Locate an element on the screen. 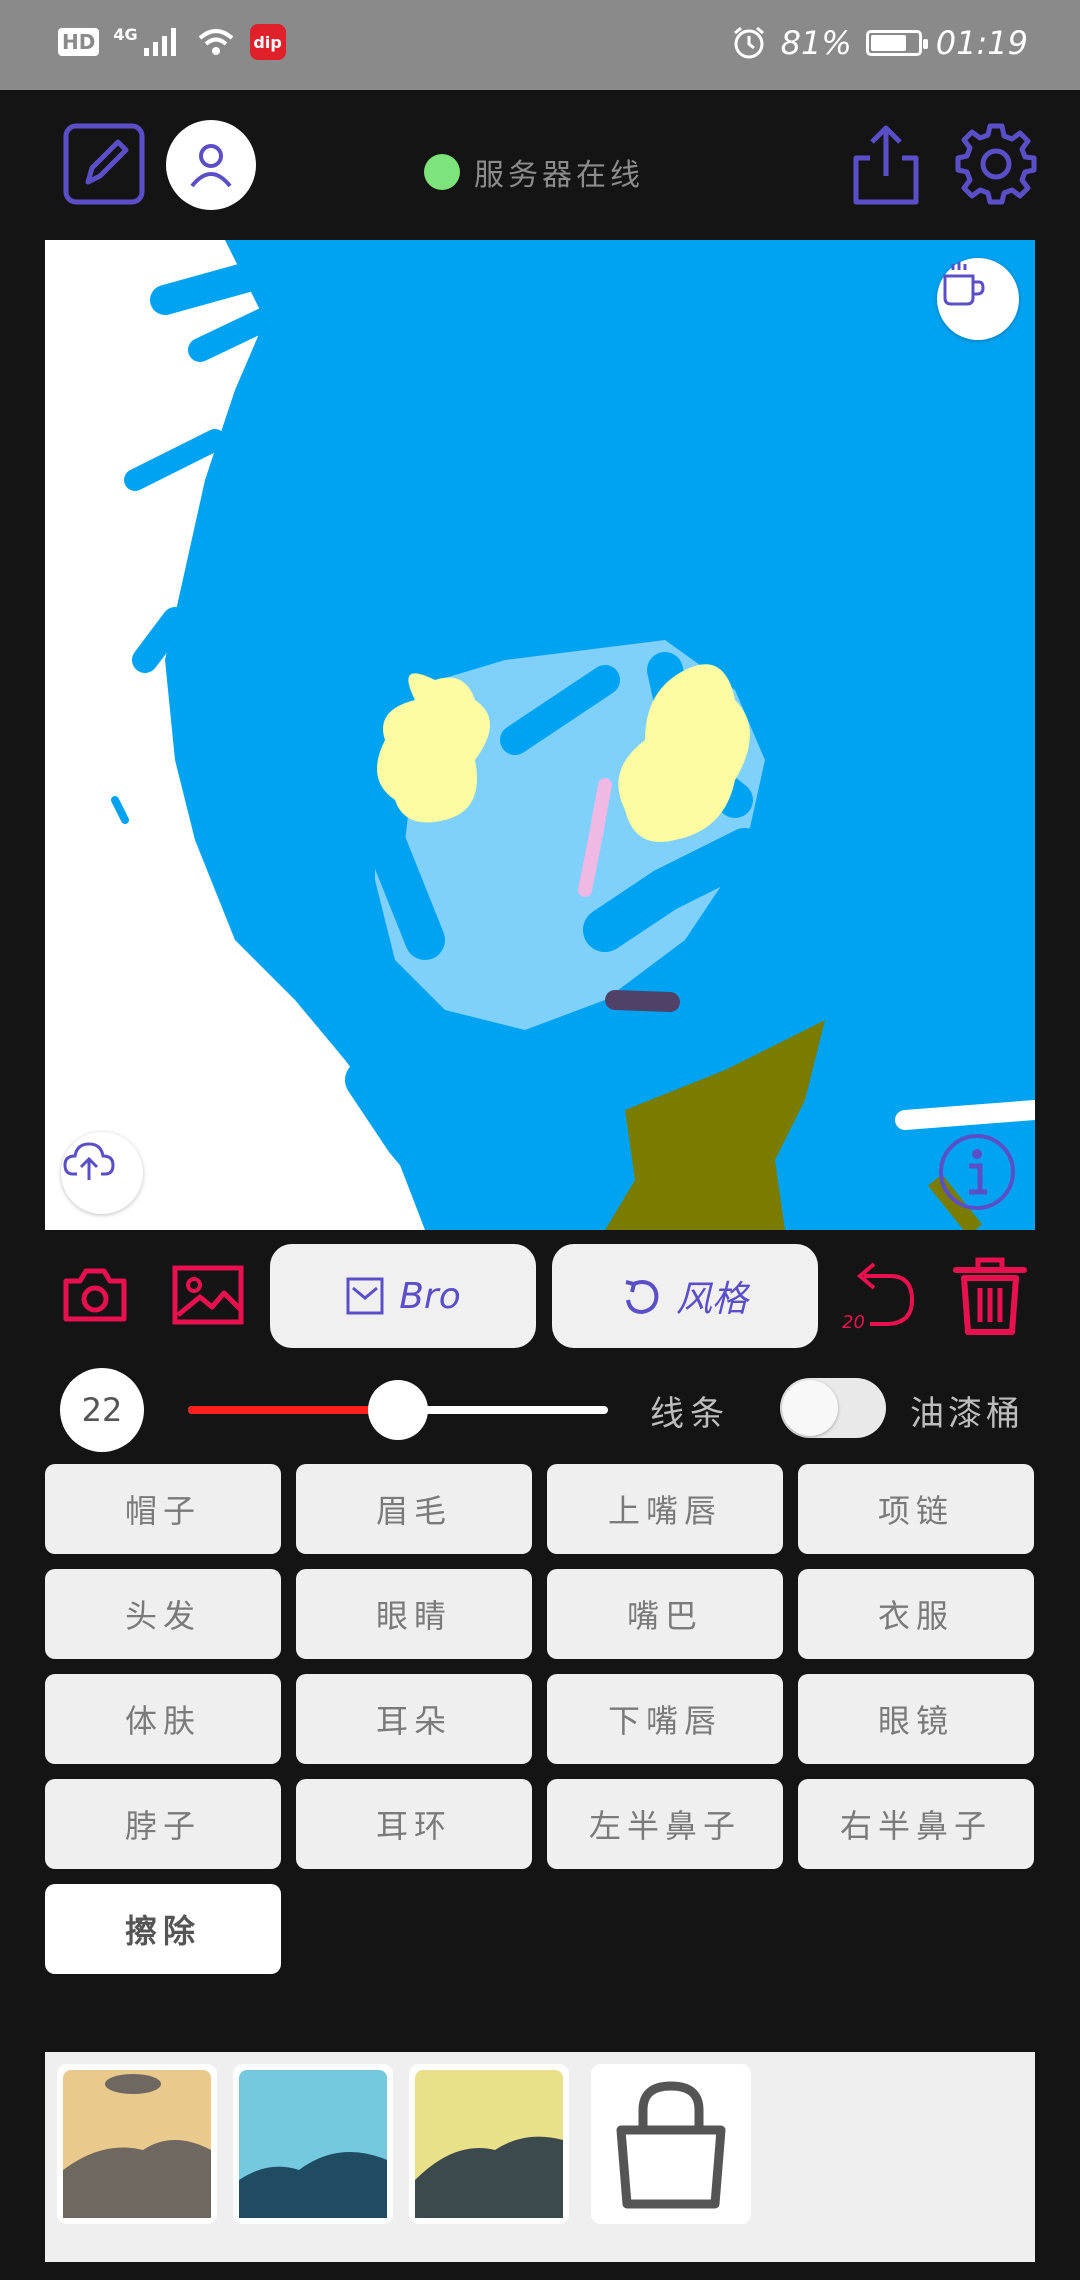 This screenshot has width=1080, height=2280. clock: 01:19 is located at coordinates (981, 43).